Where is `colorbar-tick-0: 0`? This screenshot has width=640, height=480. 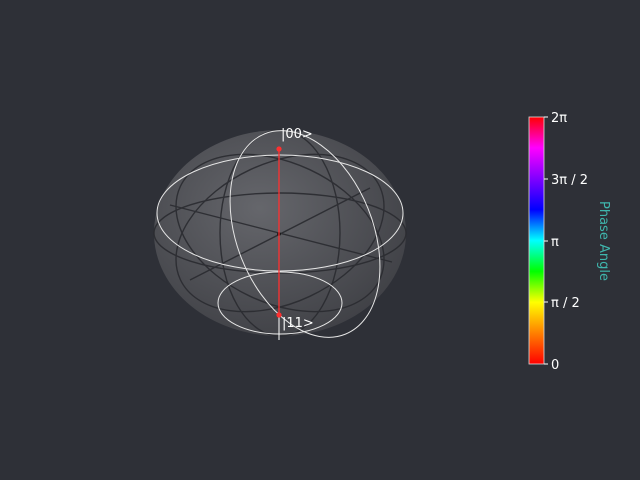 colorbar-tick-0: 0 is located at coordinates (555, 365).